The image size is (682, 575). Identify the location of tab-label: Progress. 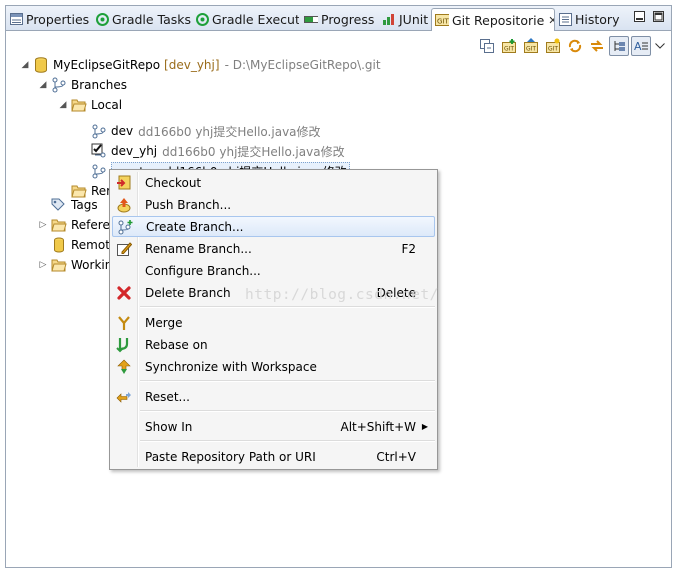
(348, 19).